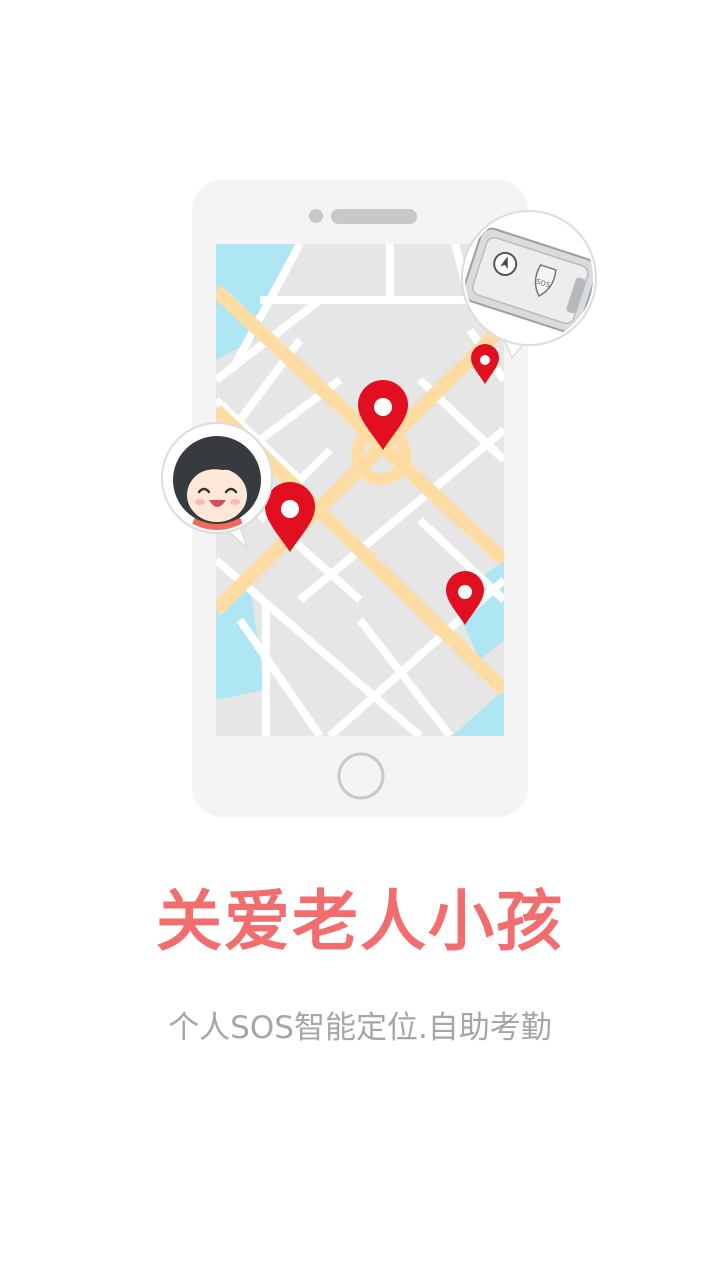 This screenshot has width=720, height=1280. I want to click on splash-title: 关爱老人小孩, so click(360, 921).